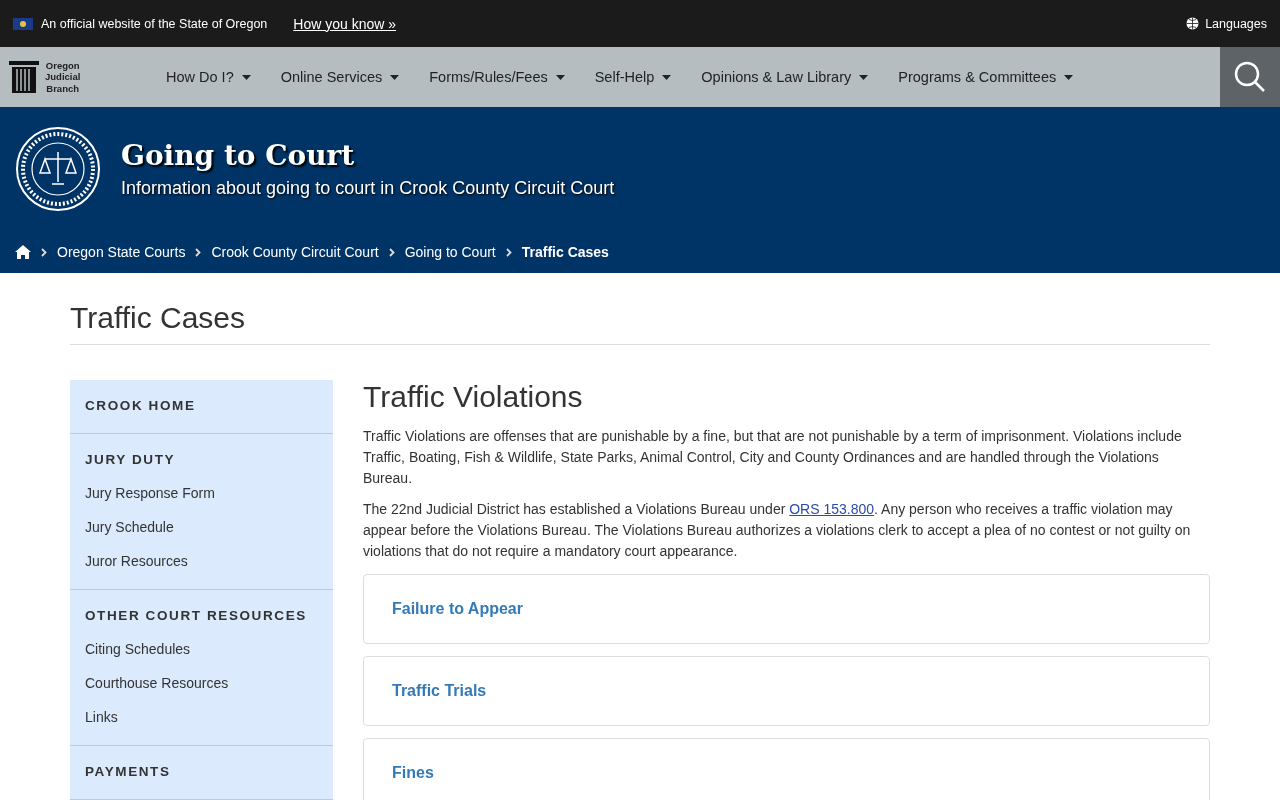 This screenshot has width=1280, height=800. Describe the element at coordinates (201, 615) in the screenshot. I see `sidebar-heading: OTHER COURT RESOURCES` at that location.